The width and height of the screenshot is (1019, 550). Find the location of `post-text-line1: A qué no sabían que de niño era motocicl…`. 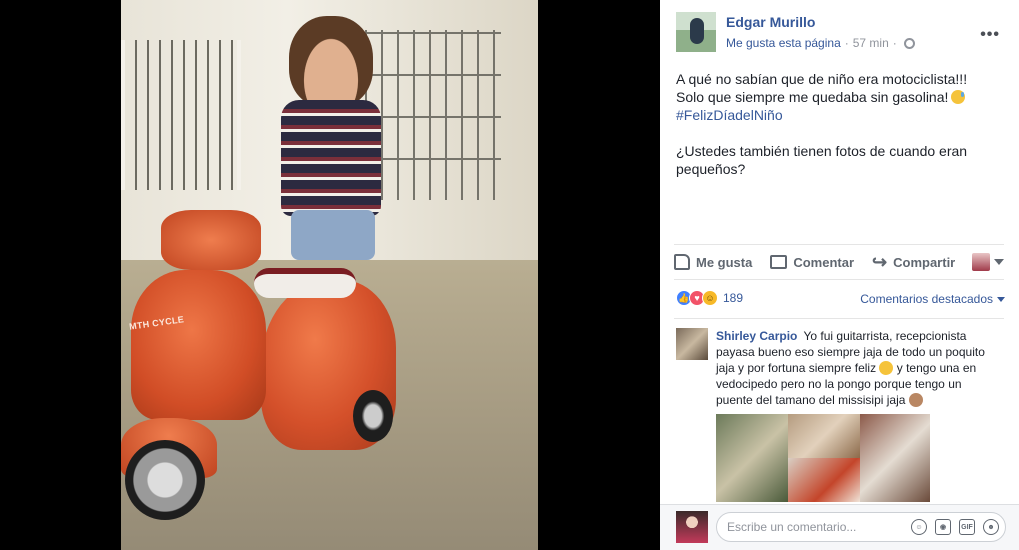

post-text-line1: A qué no sabían que de niño era motocicl… is located at coordinates (822, 79).